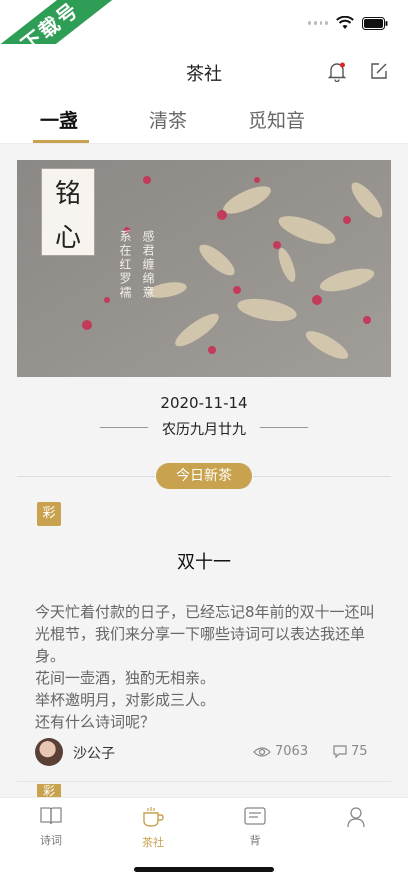 Image resolution: width=408 pixels, height=883 pixels. I want to click on tab-qingcha: 清茶, so click(168, 119).